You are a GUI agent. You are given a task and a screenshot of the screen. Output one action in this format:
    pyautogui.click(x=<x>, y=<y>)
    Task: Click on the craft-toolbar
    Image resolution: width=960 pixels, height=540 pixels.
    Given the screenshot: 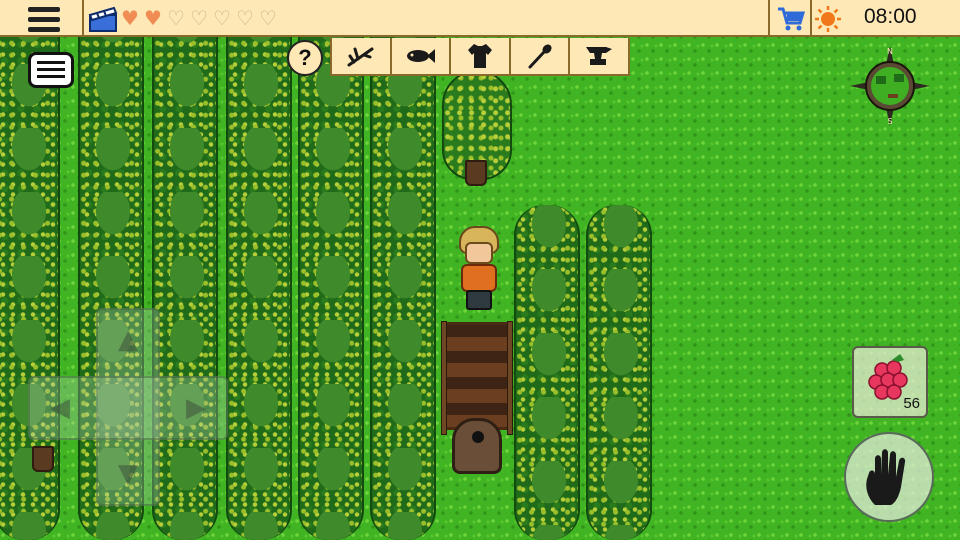 What is the action you would take?
    pyautogui.click(x=480, y=57)
    